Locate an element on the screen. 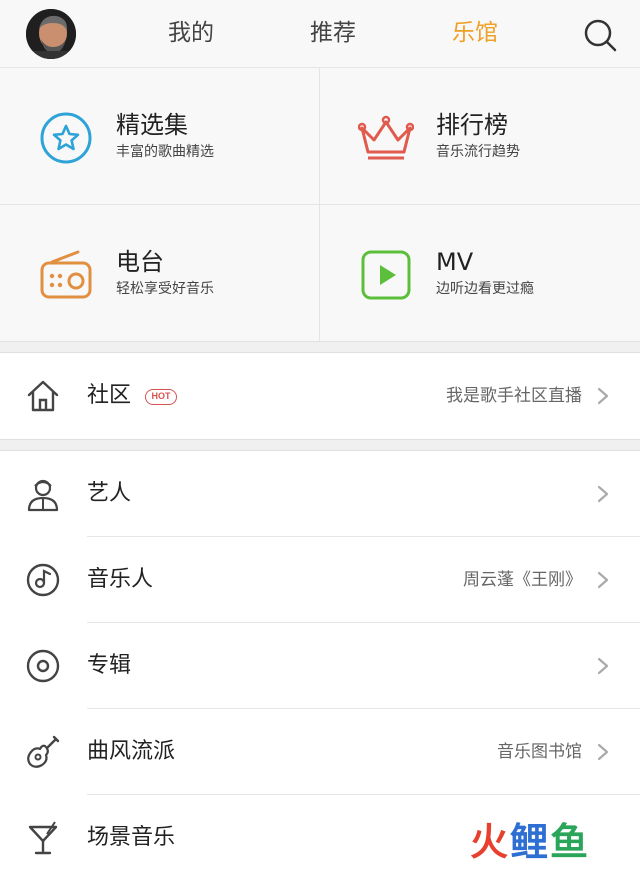 This screenshot has width=640, height=869. grid-item-playlist: 精选集 丰富的歌曲精选 is located at coordinates (160, 136).